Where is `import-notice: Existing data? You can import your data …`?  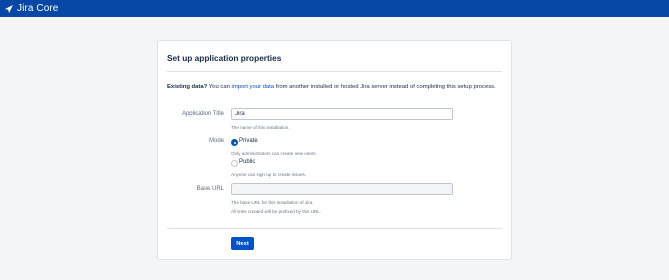
import-notice: Existing data? You can import your data … is located at coordinates (337, 87).